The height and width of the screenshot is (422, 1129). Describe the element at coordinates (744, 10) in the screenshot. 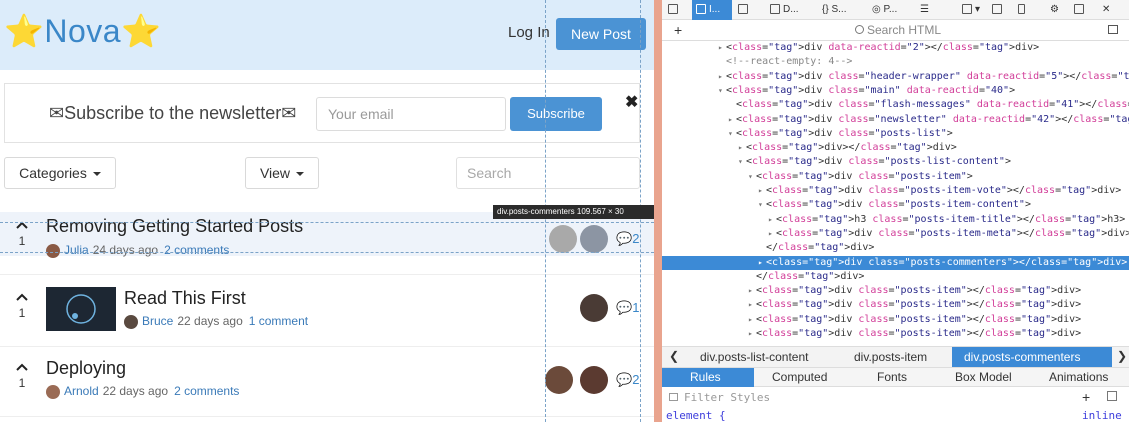

I see `console-icon` at that location.